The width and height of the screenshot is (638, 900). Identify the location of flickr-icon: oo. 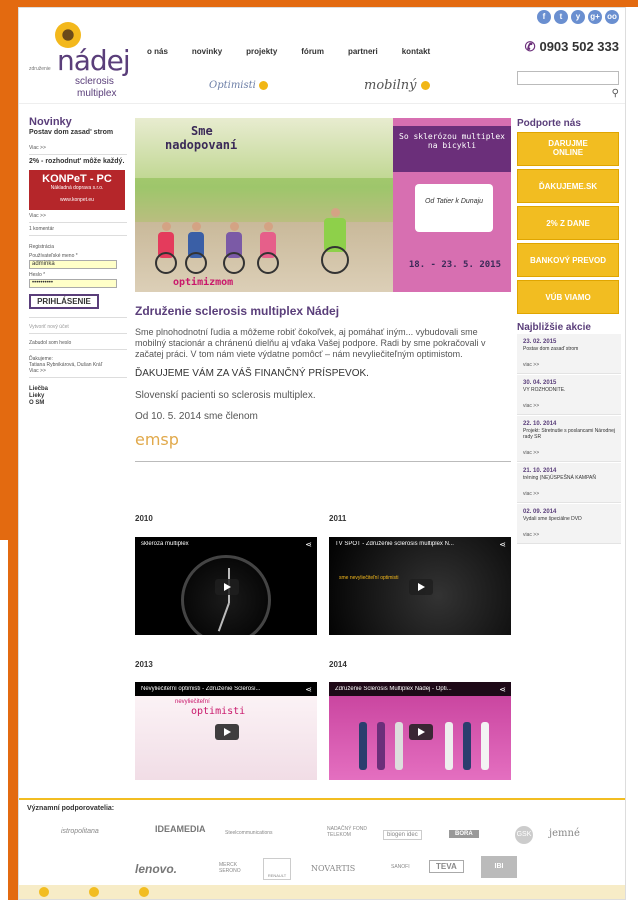
(612, 17).